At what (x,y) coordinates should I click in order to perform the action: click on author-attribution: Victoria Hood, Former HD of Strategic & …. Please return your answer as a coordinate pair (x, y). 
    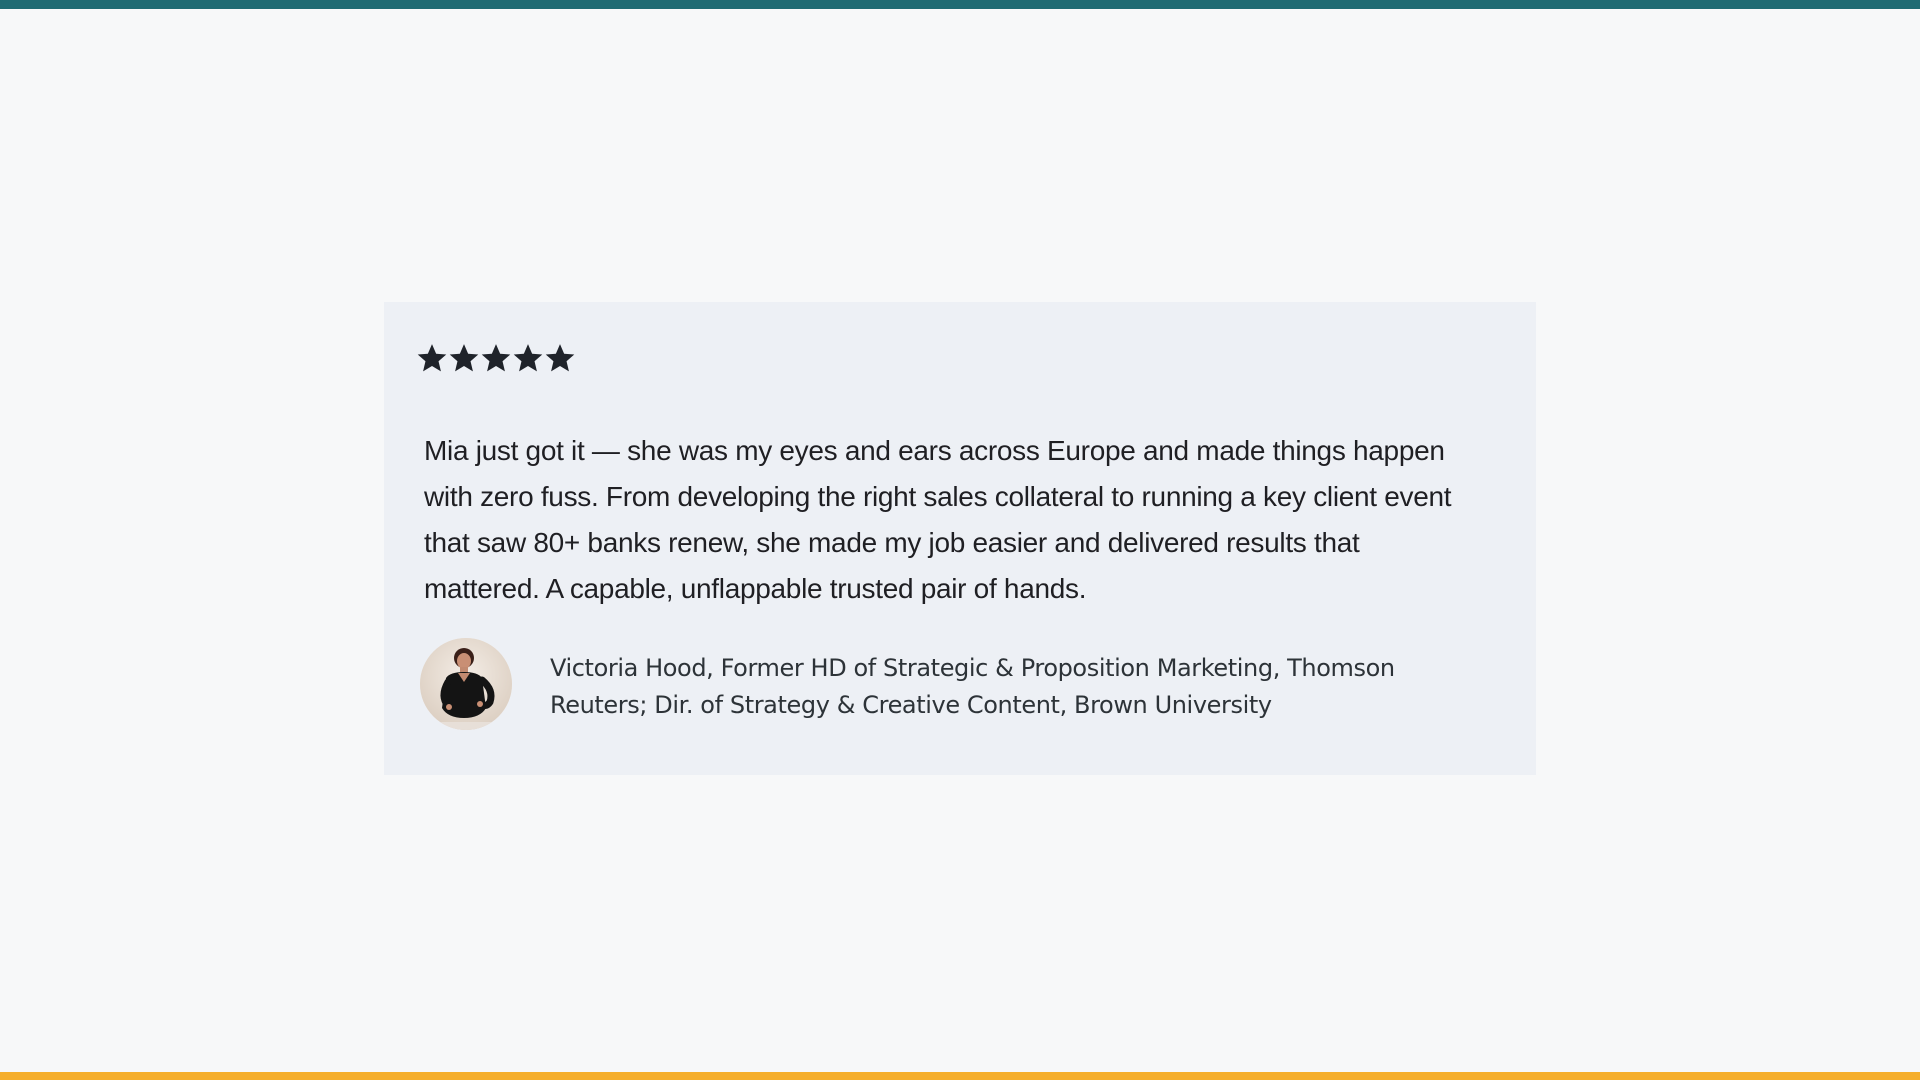
    Looking at the image, I should click on (972, 686).